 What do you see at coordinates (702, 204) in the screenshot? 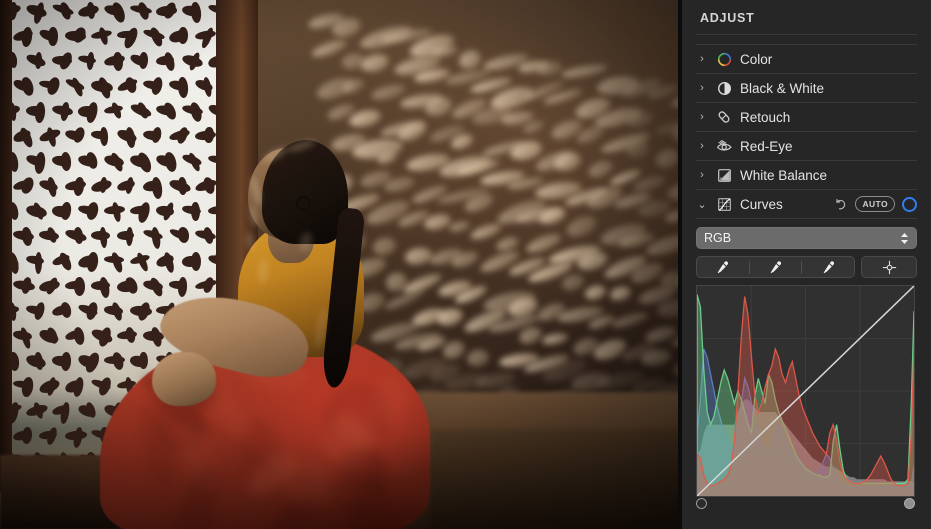
I see `chevron-down-icon: ⌄` at bounding box center [702, 204].